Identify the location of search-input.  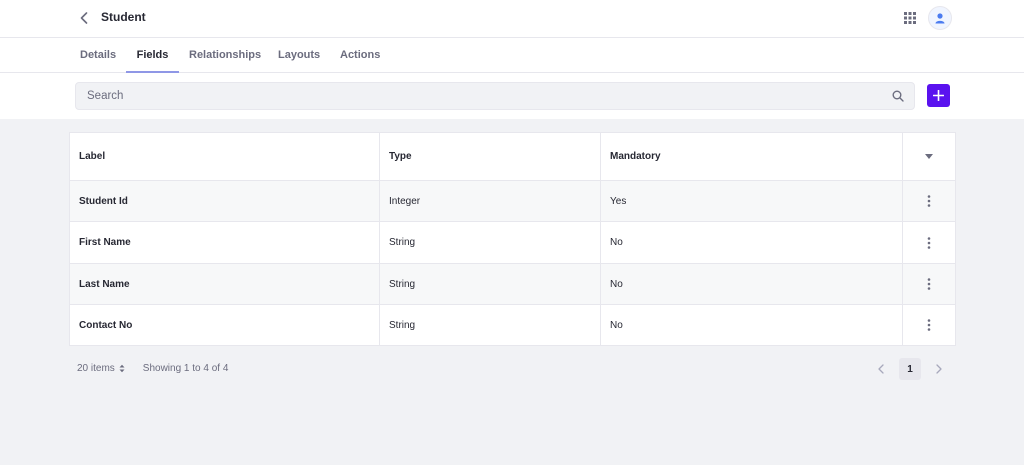
(476, 96).